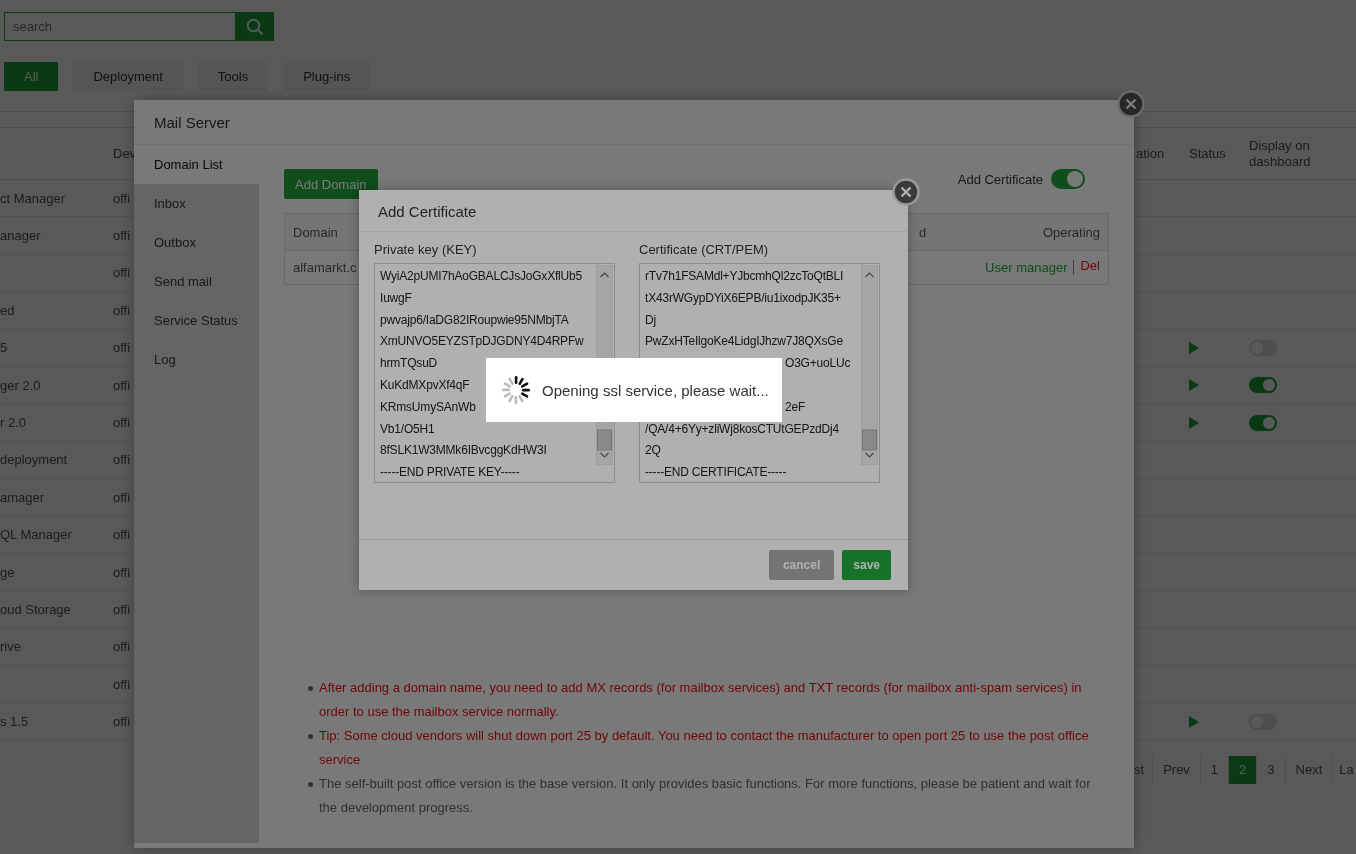 Image resolution: width=1356 pixels, height=854 pixels. What do you see at coordinates (36, 535) in the screenshot?
I see `table-cell: QL Manager` at bounding box center [36, 535].